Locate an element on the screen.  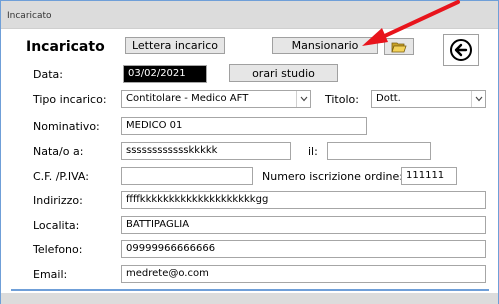
window-title: Incaricato is located at coordinates (29, 16).